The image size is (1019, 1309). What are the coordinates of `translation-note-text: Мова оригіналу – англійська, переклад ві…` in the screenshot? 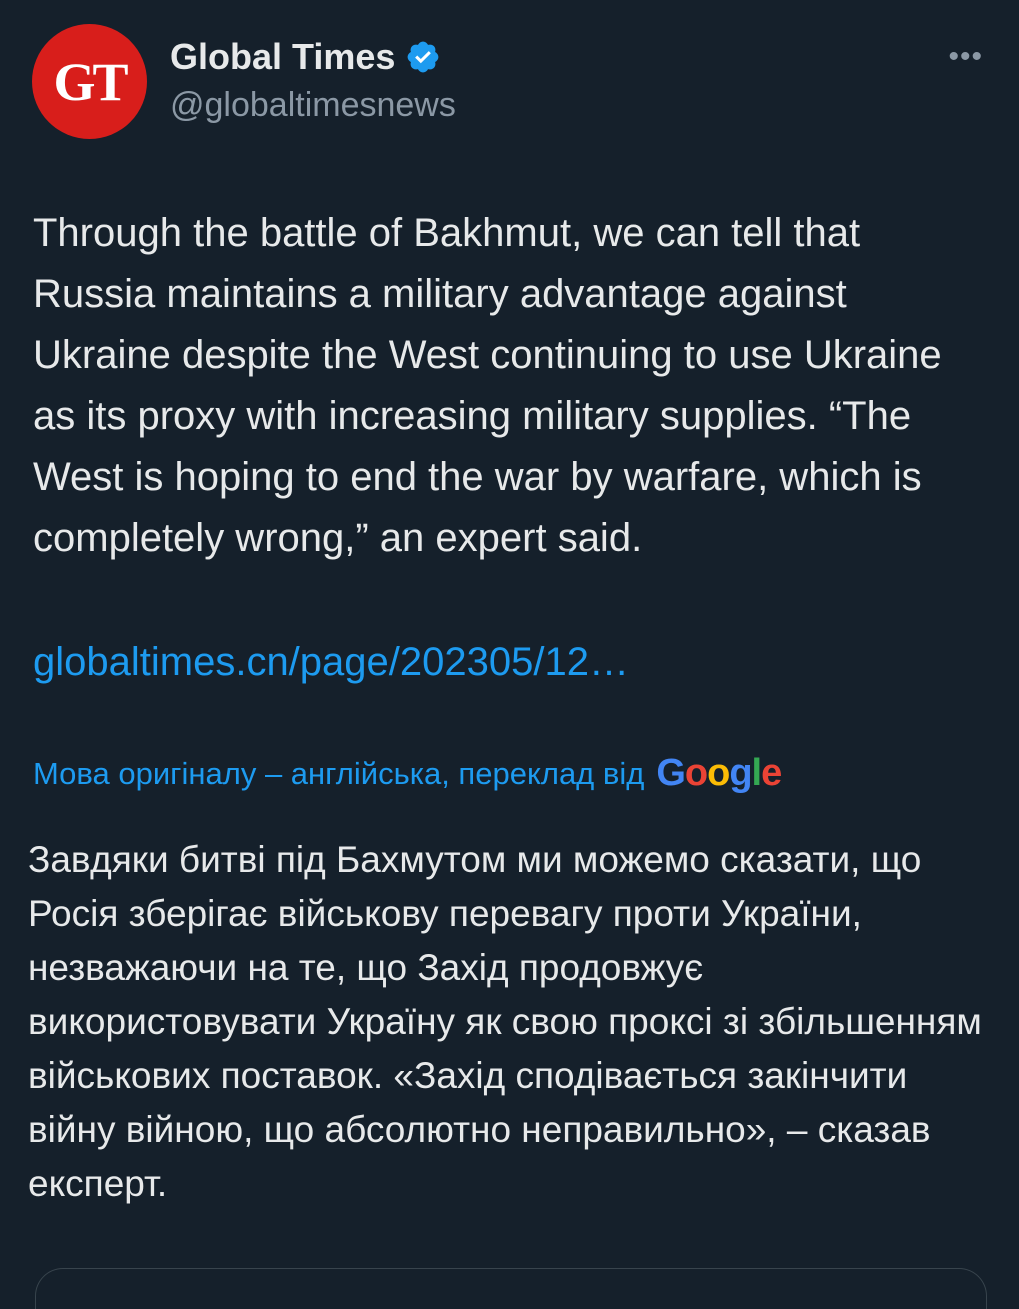 It's located at (338, 774).